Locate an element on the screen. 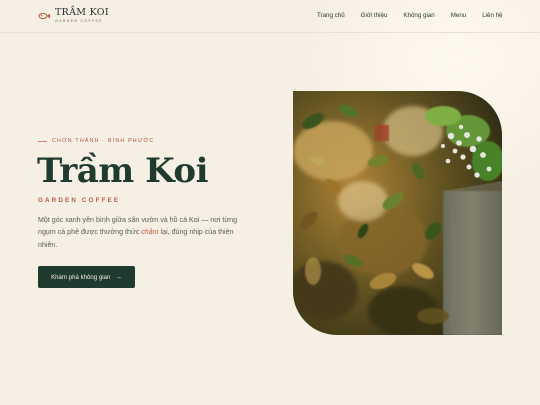 This screenshot has height=405, width=540. nav-item-about: Giới thiệu is located at coordinates (374, 15).